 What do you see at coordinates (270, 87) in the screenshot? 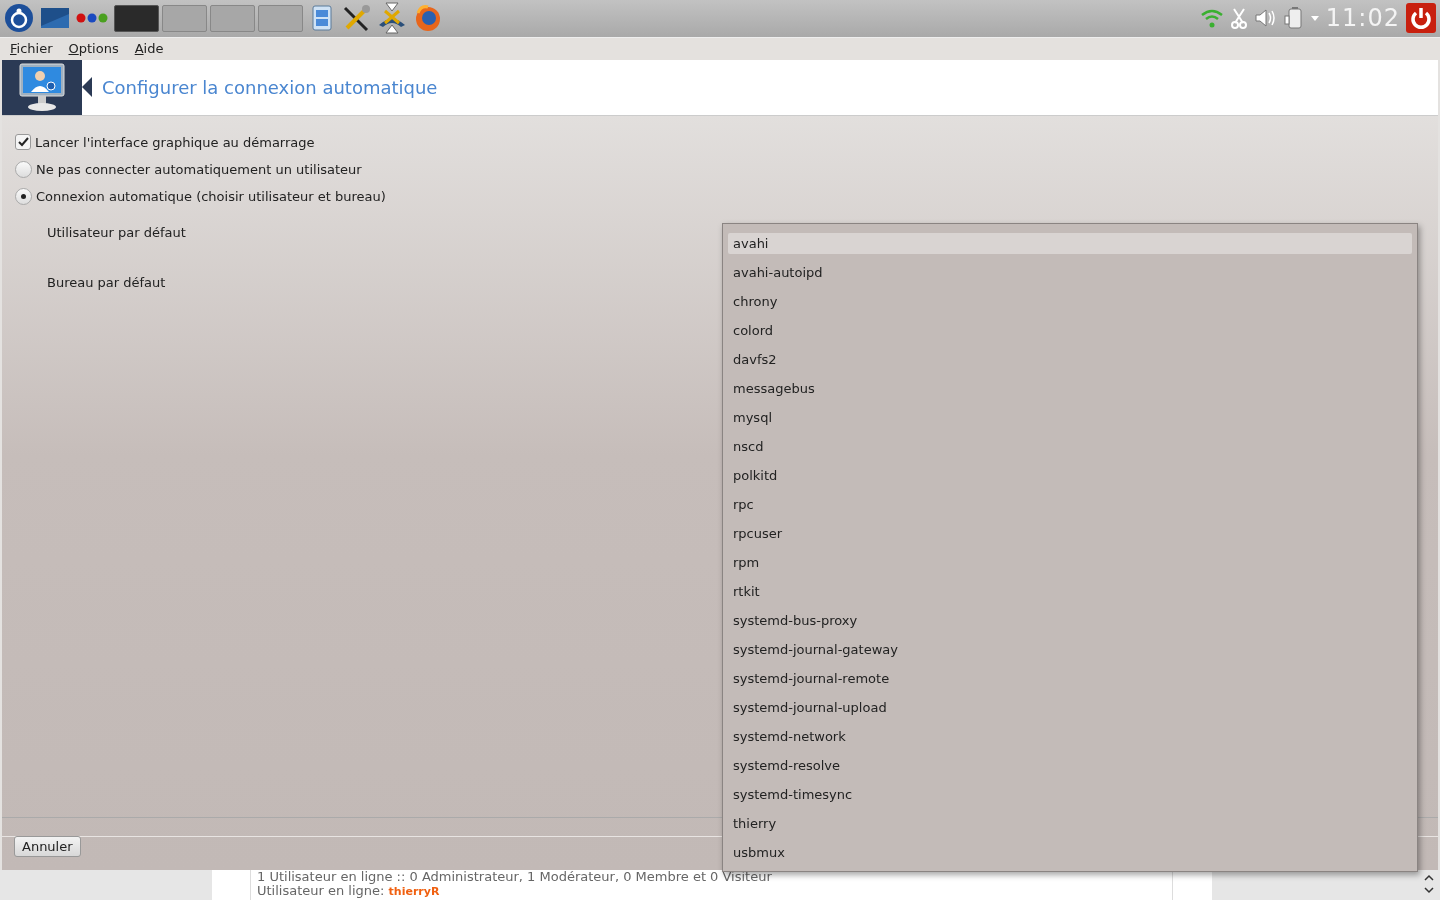
I see `page-title: Configurer la connexion automatique` at bounding box center [270, 87].